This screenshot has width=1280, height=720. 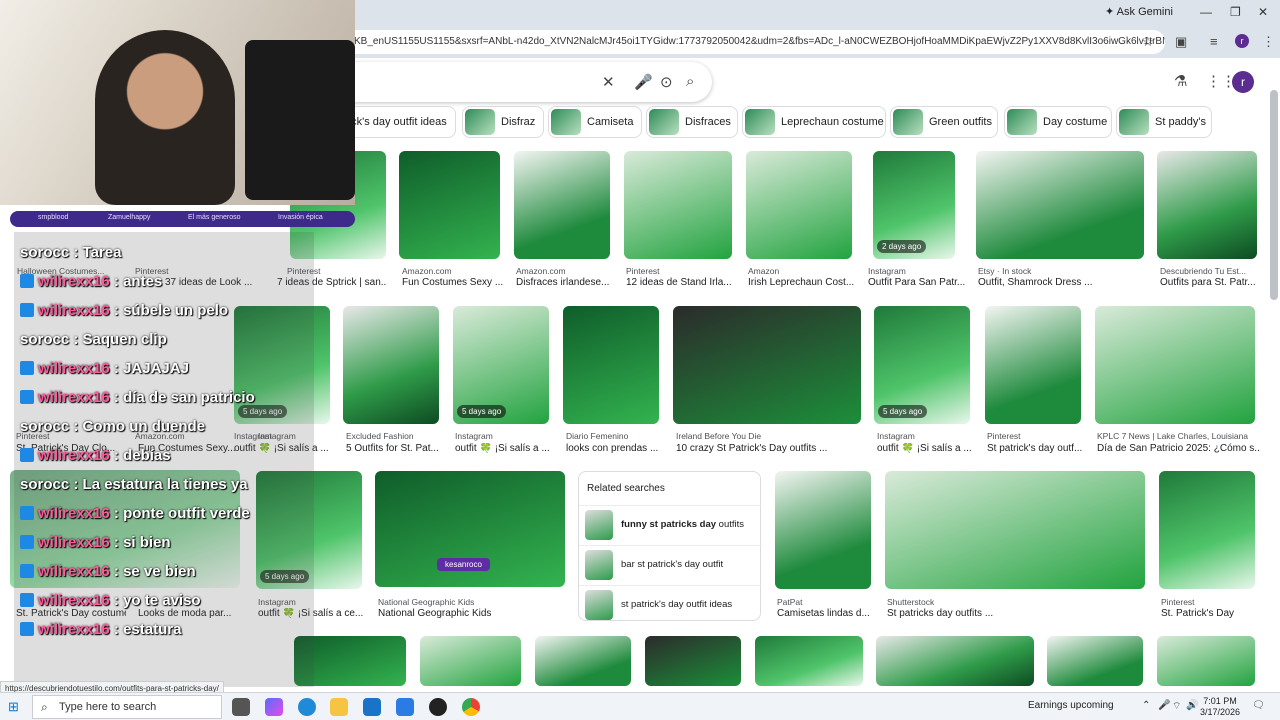 I want to click on mail-icon, so click(x=405, y=707).